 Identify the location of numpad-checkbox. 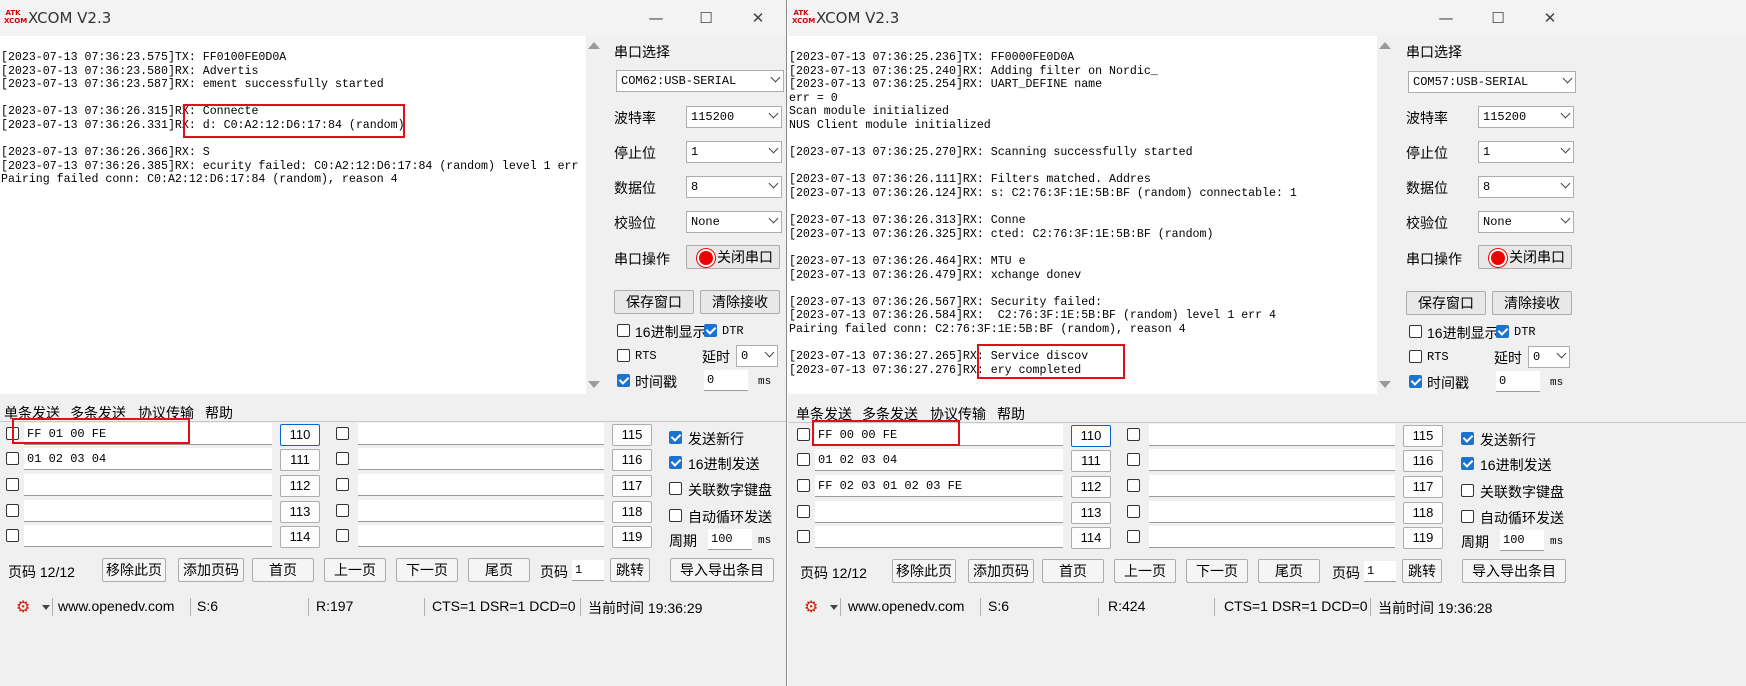
(1467, 490).